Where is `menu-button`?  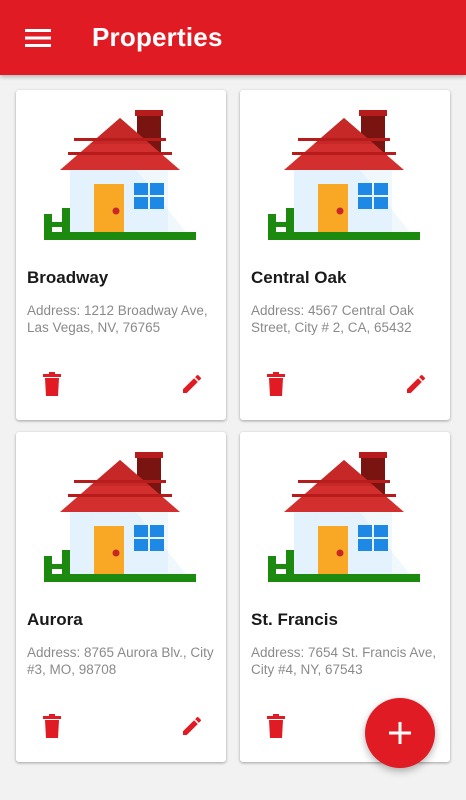 menu-button is located at coordinates (38, 38).